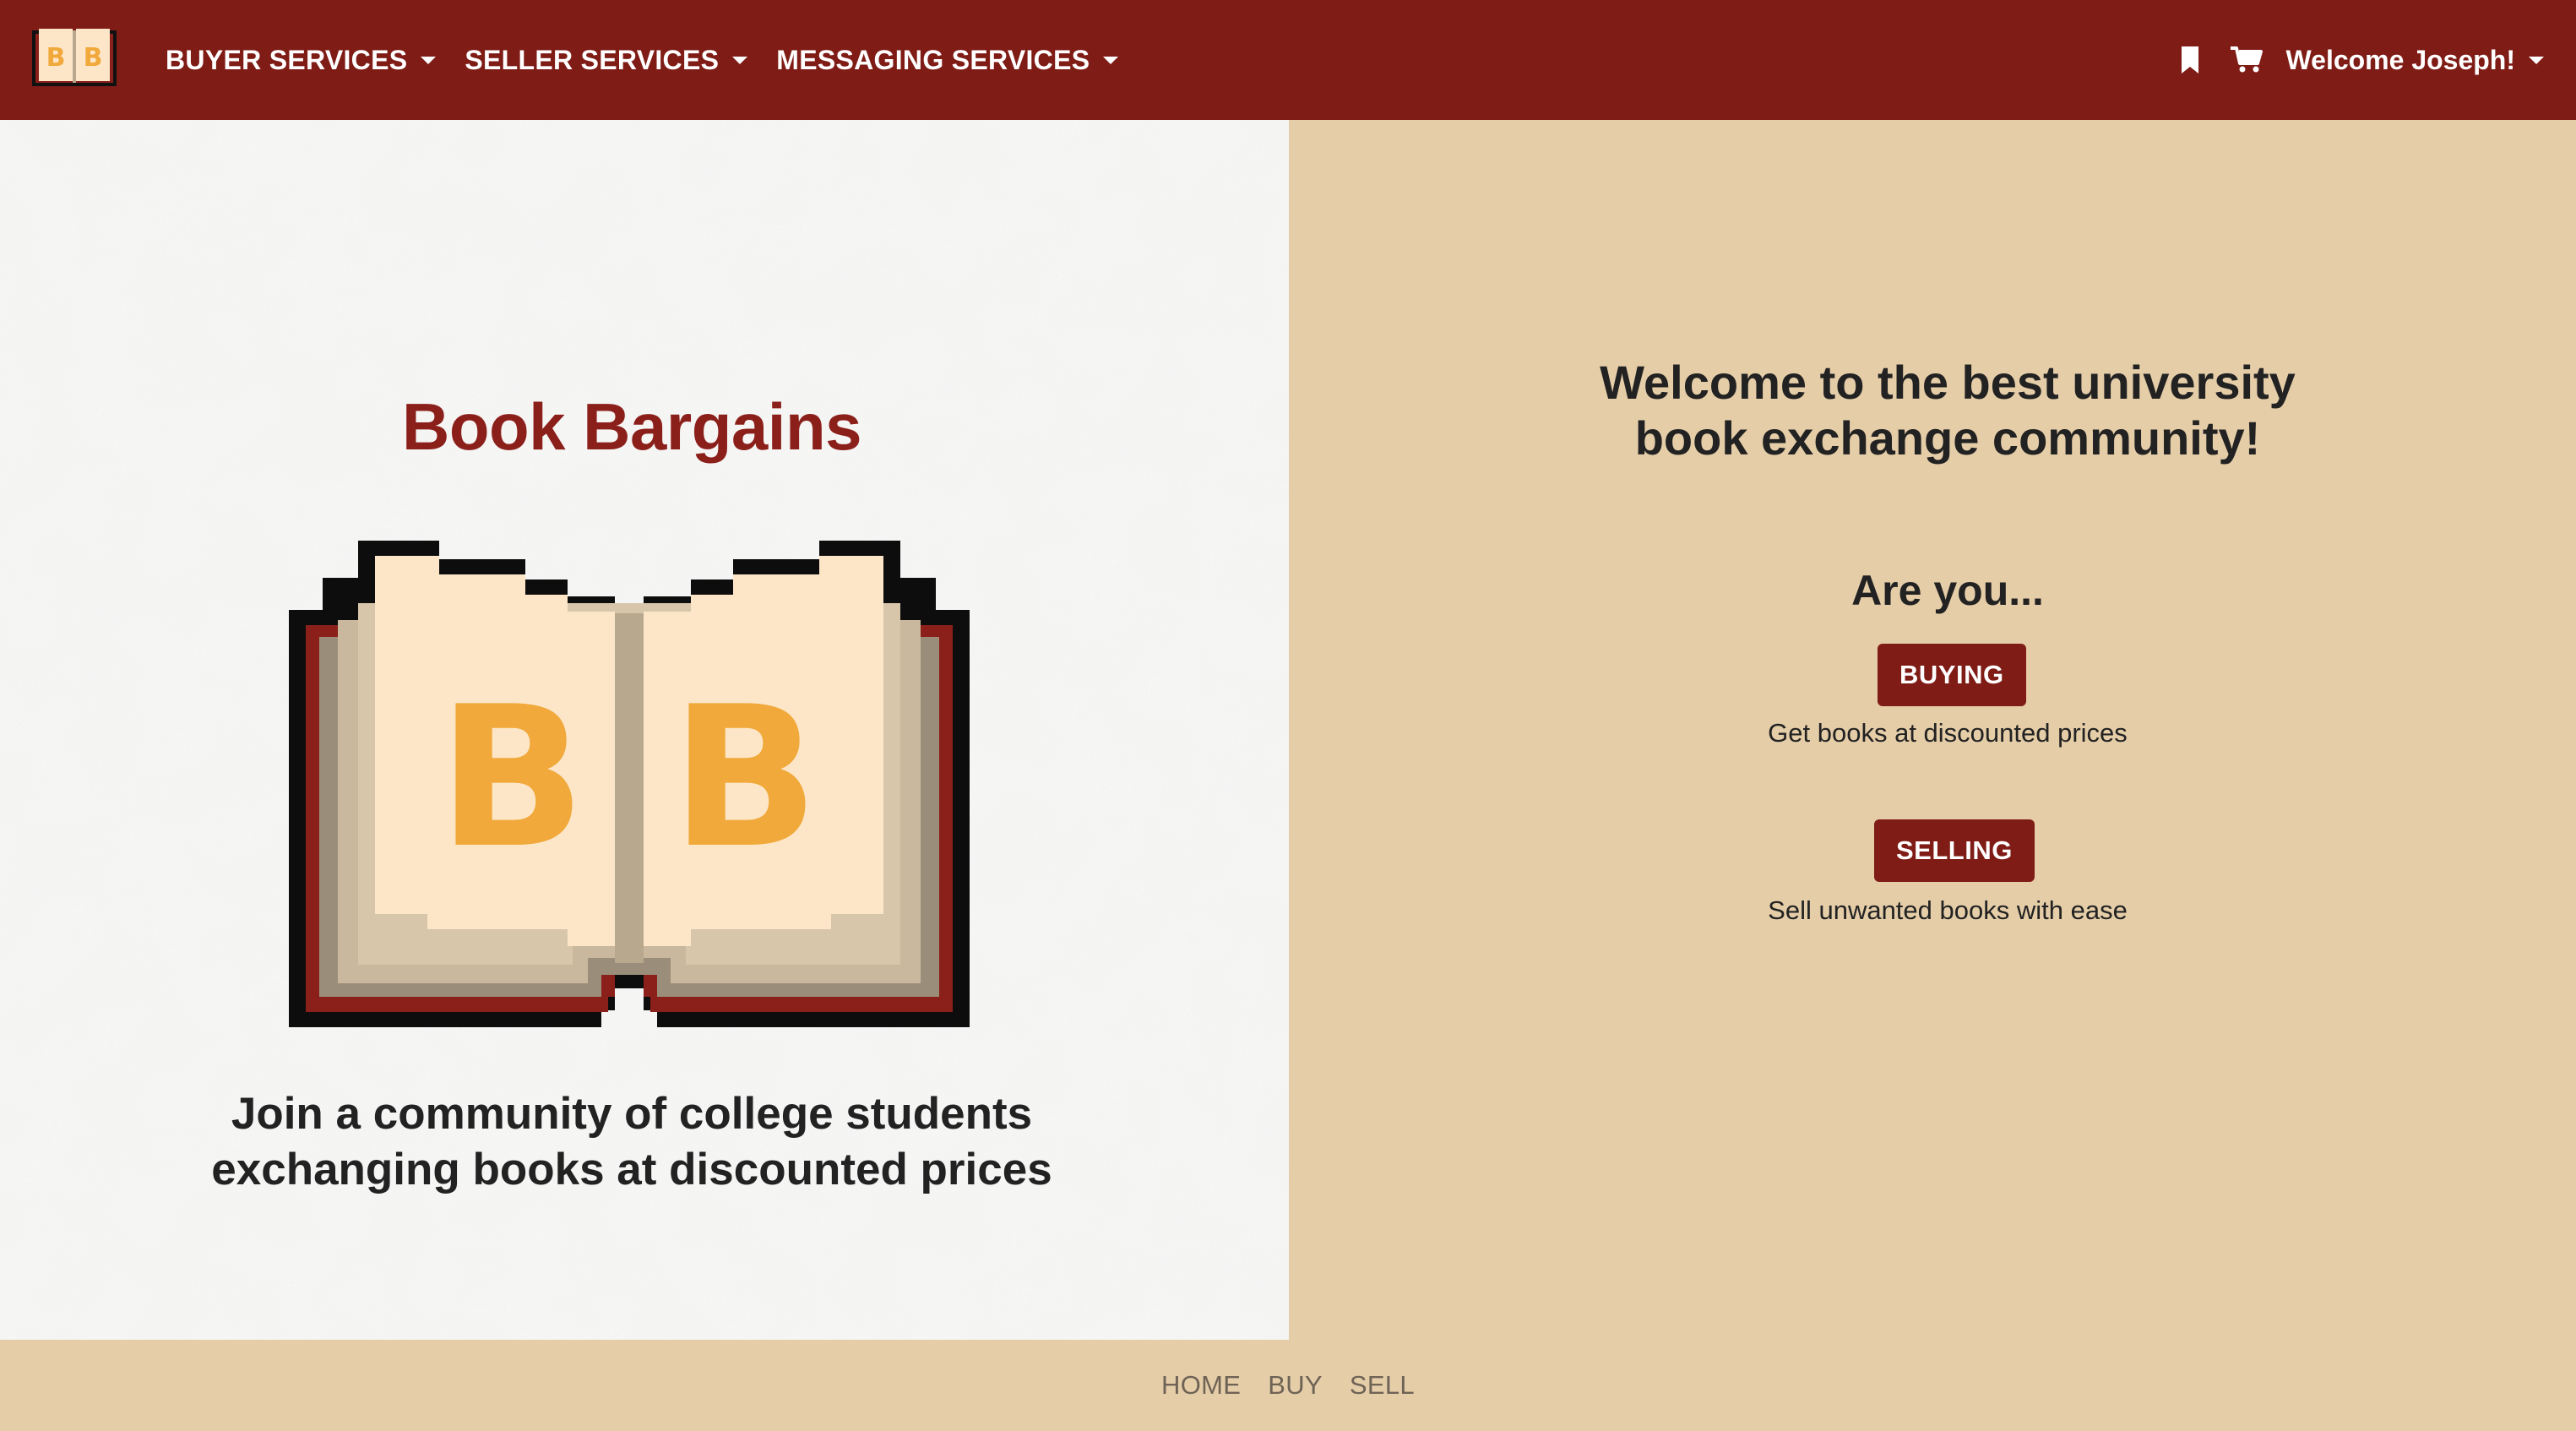 Image resolution: width=2576 pixels, height=1431 pixels. What do you see at coordinates (1781, 382) in the screenshot?
I see `welcome-text-start: Welcome to the` at bounding box center [1781, 382].